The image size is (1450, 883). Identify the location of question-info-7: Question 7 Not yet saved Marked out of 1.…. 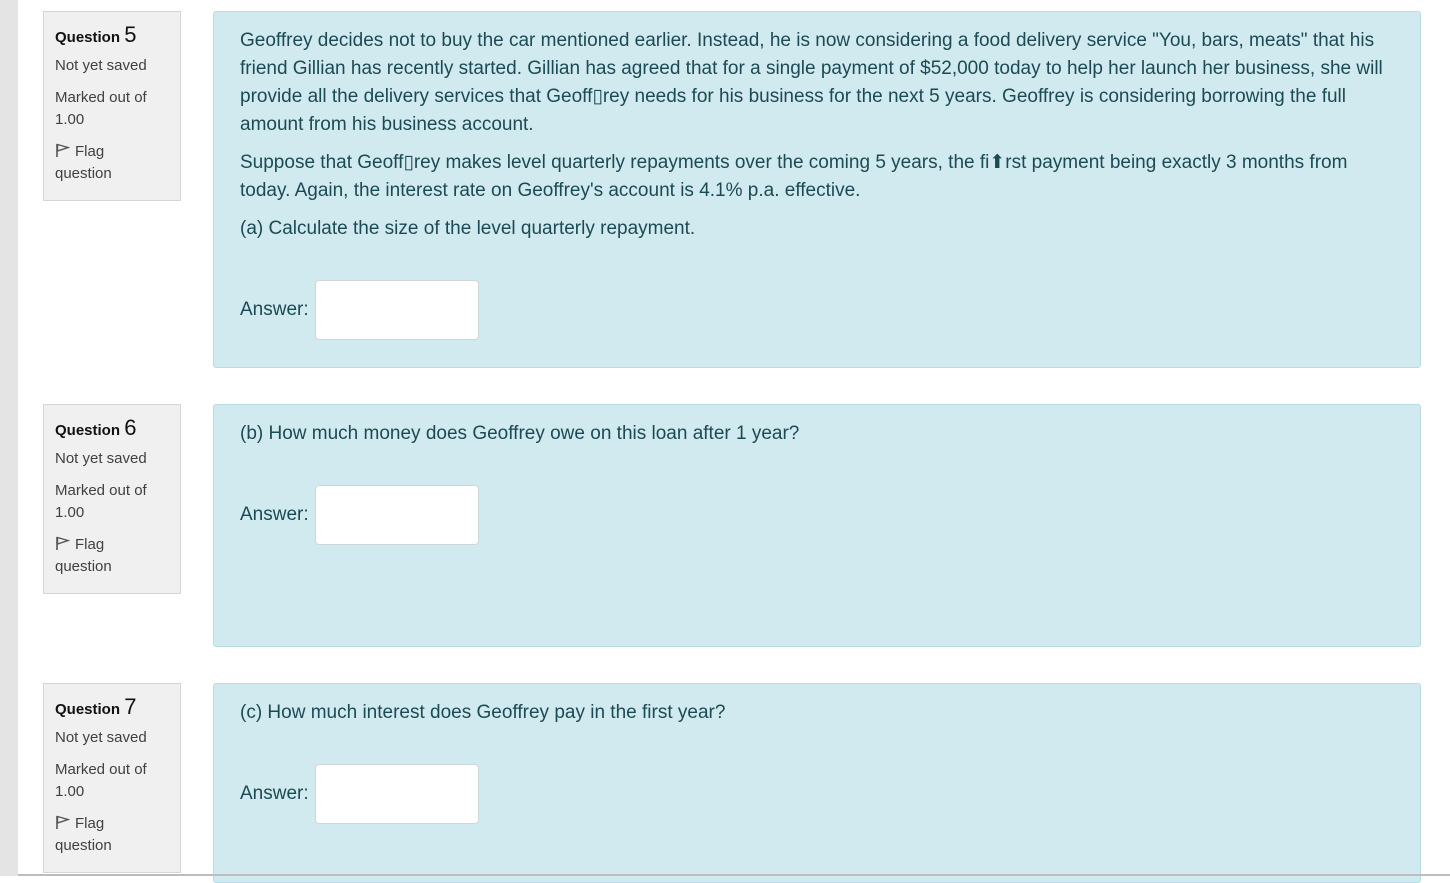
(112, 778).